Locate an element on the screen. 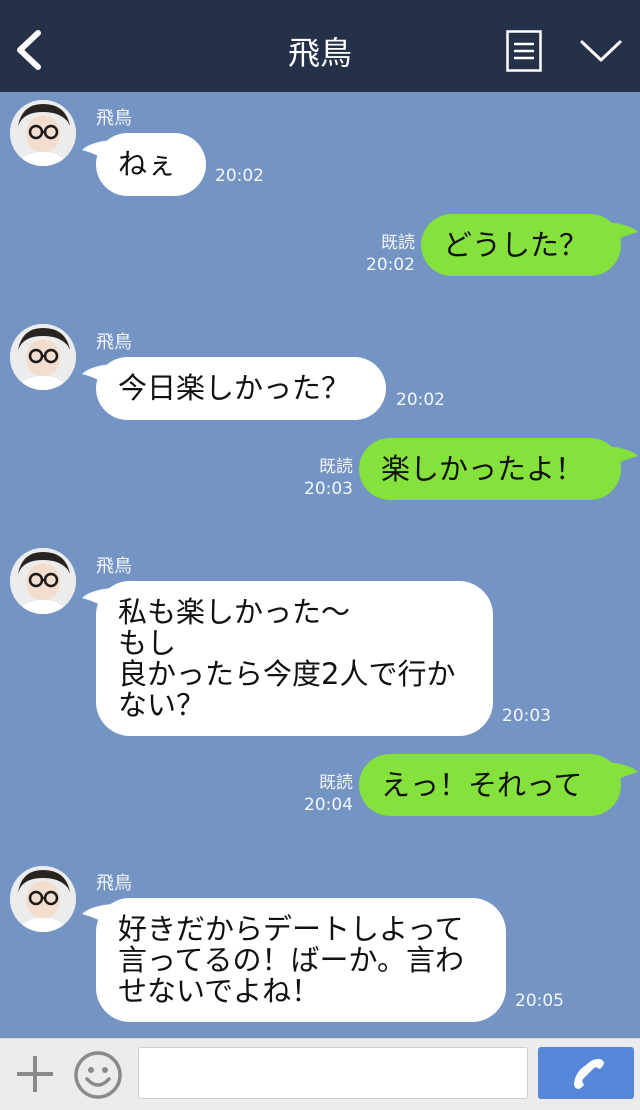  collapse-button is located at coordinates (601, 51).